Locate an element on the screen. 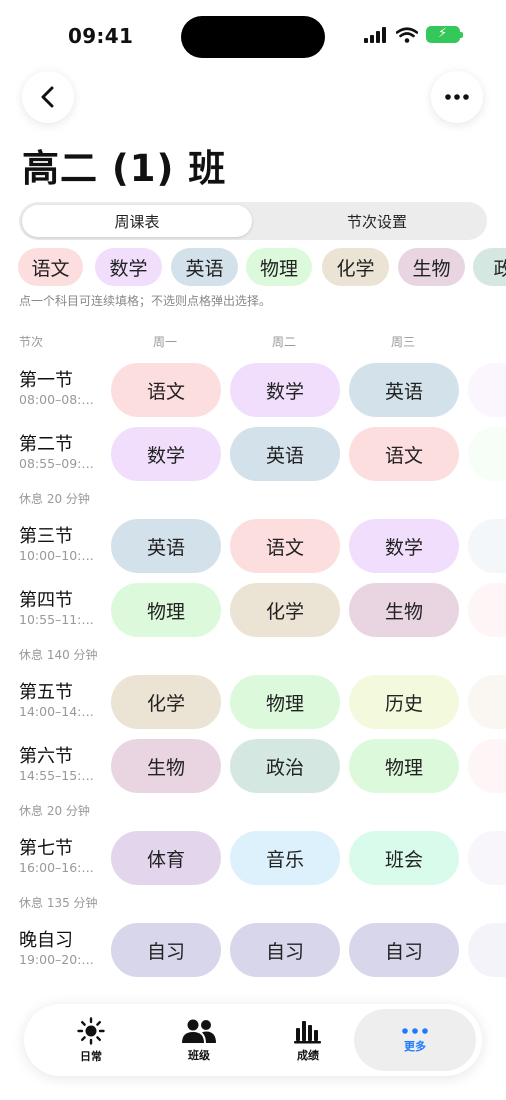 This screenshot has height=1100, width=506. sun-icon is located at coordinates (91, 1030).